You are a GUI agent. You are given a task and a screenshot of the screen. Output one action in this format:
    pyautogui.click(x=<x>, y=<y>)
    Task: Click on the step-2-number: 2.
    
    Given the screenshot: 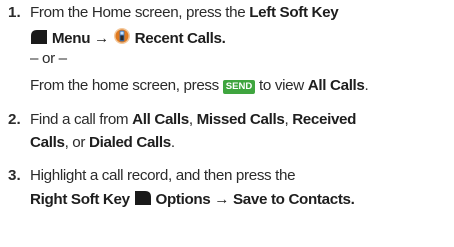 What is the action you would take?
    pyautogui.click(x=14, y=119)
    